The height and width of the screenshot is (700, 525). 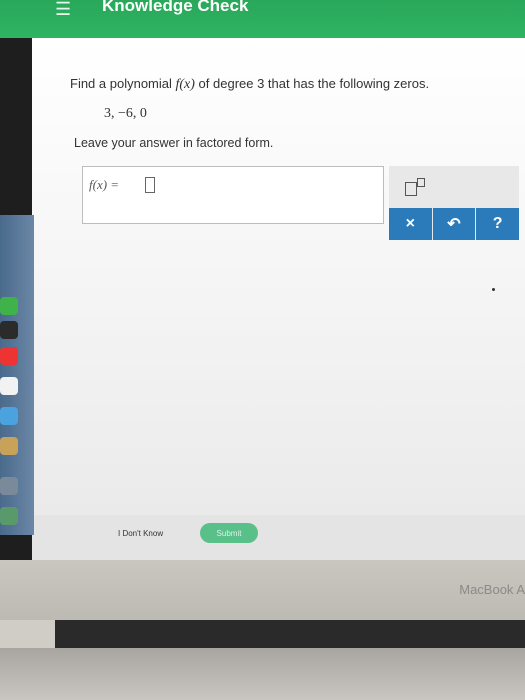 I want to click on clear-button: ×, so click(x=411, y=224).